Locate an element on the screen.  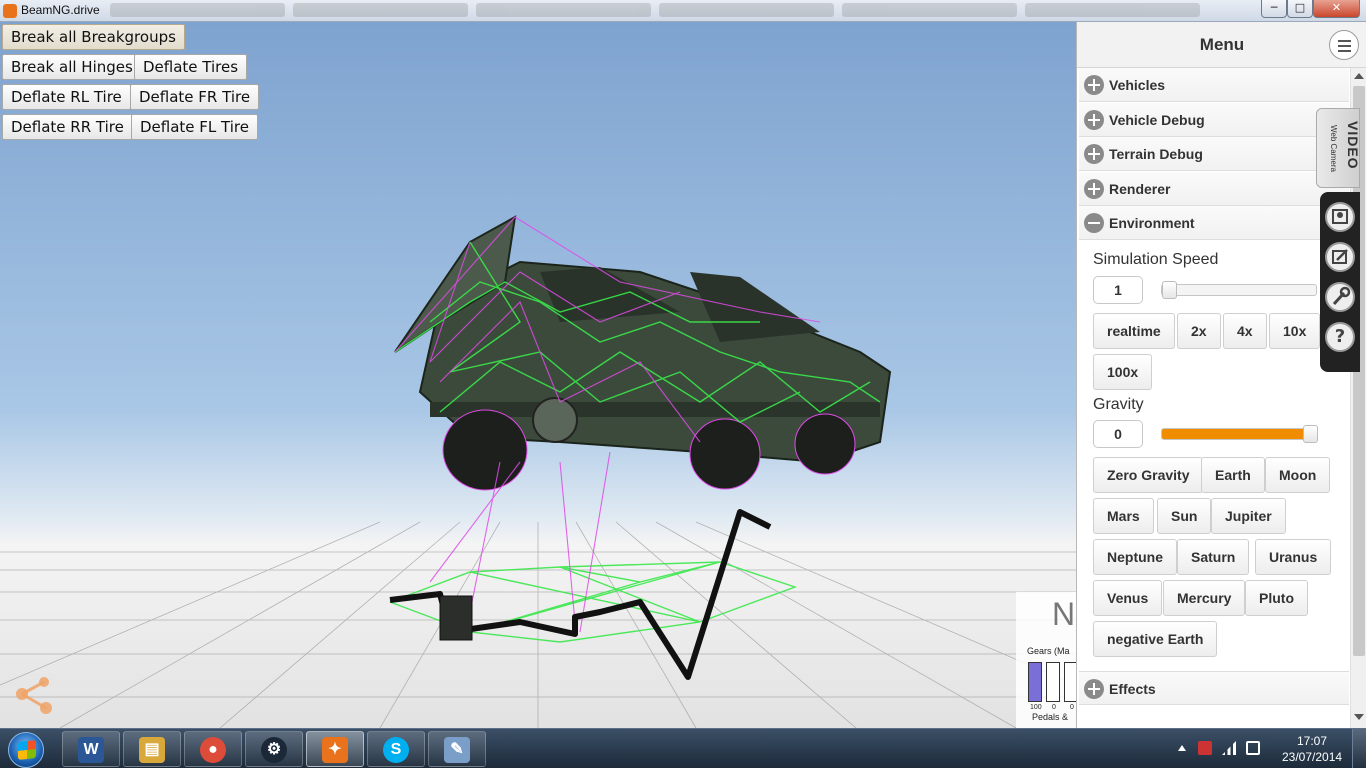
scroll-up-icon is located at coordinates (1359, 76).